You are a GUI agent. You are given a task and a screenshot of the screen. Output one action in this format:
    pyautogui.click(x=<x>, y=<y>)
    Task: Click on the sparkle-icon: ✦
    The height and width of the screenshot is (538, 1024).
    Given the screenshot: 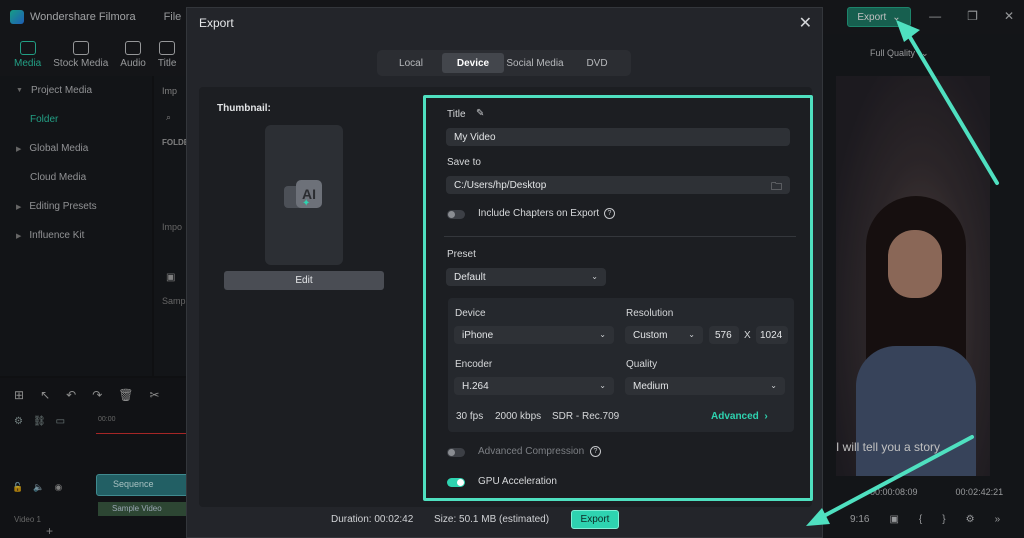 What is the action you would take?
    pyautogui.click(x=306, y=203)
    